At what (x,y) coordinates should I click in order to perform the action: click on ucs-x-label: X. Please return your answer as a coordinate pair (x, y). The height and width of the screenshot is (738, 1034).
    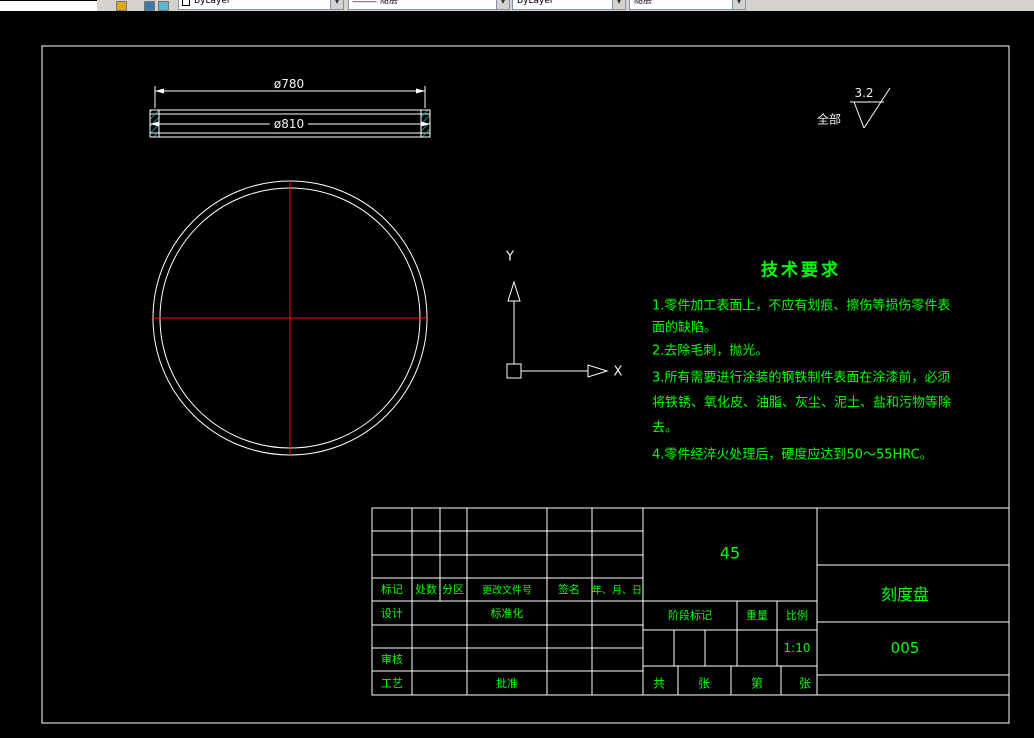
    Looking at the image, I should click on (618, 372).